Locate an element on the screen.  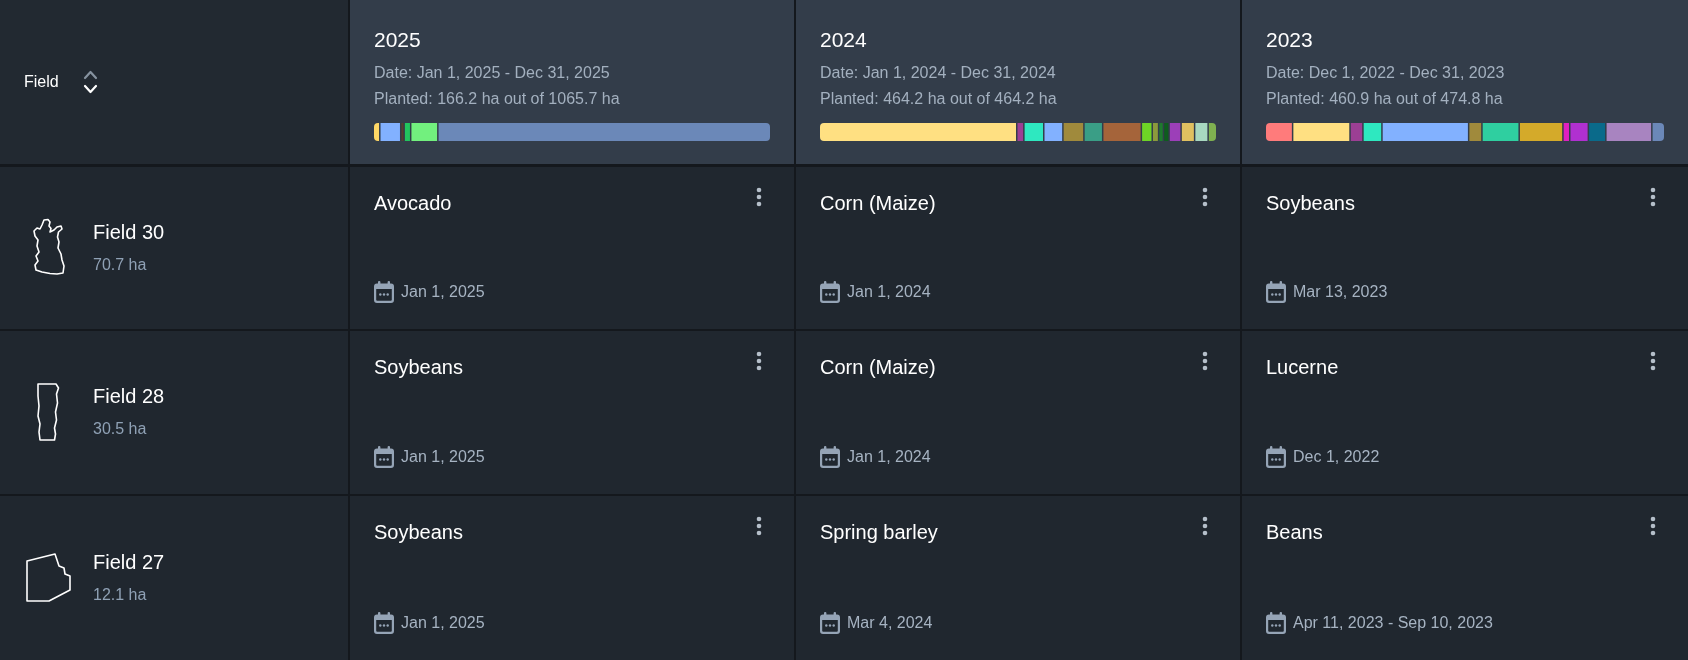
season-year: 2024 is located at coordinates (844, 40).